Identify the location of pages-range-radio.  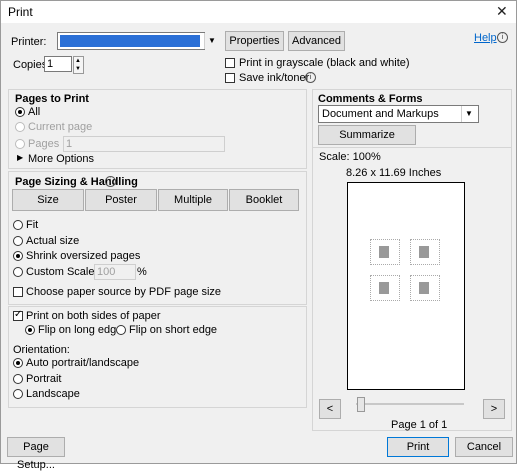
(20, 144).